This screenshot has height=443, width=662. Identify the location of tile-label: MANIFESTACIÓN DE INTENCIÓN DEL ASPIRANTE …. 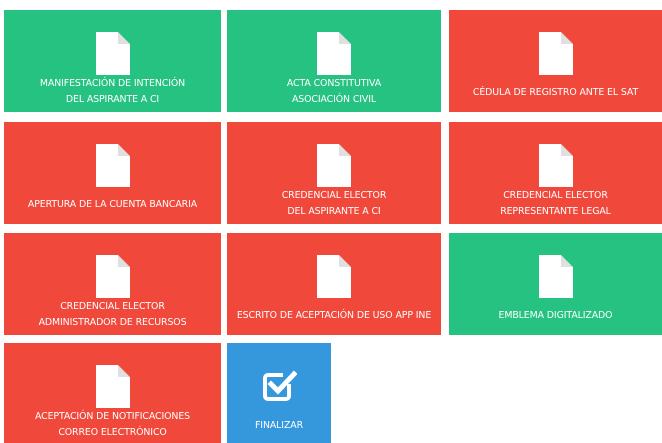
(112, 91).